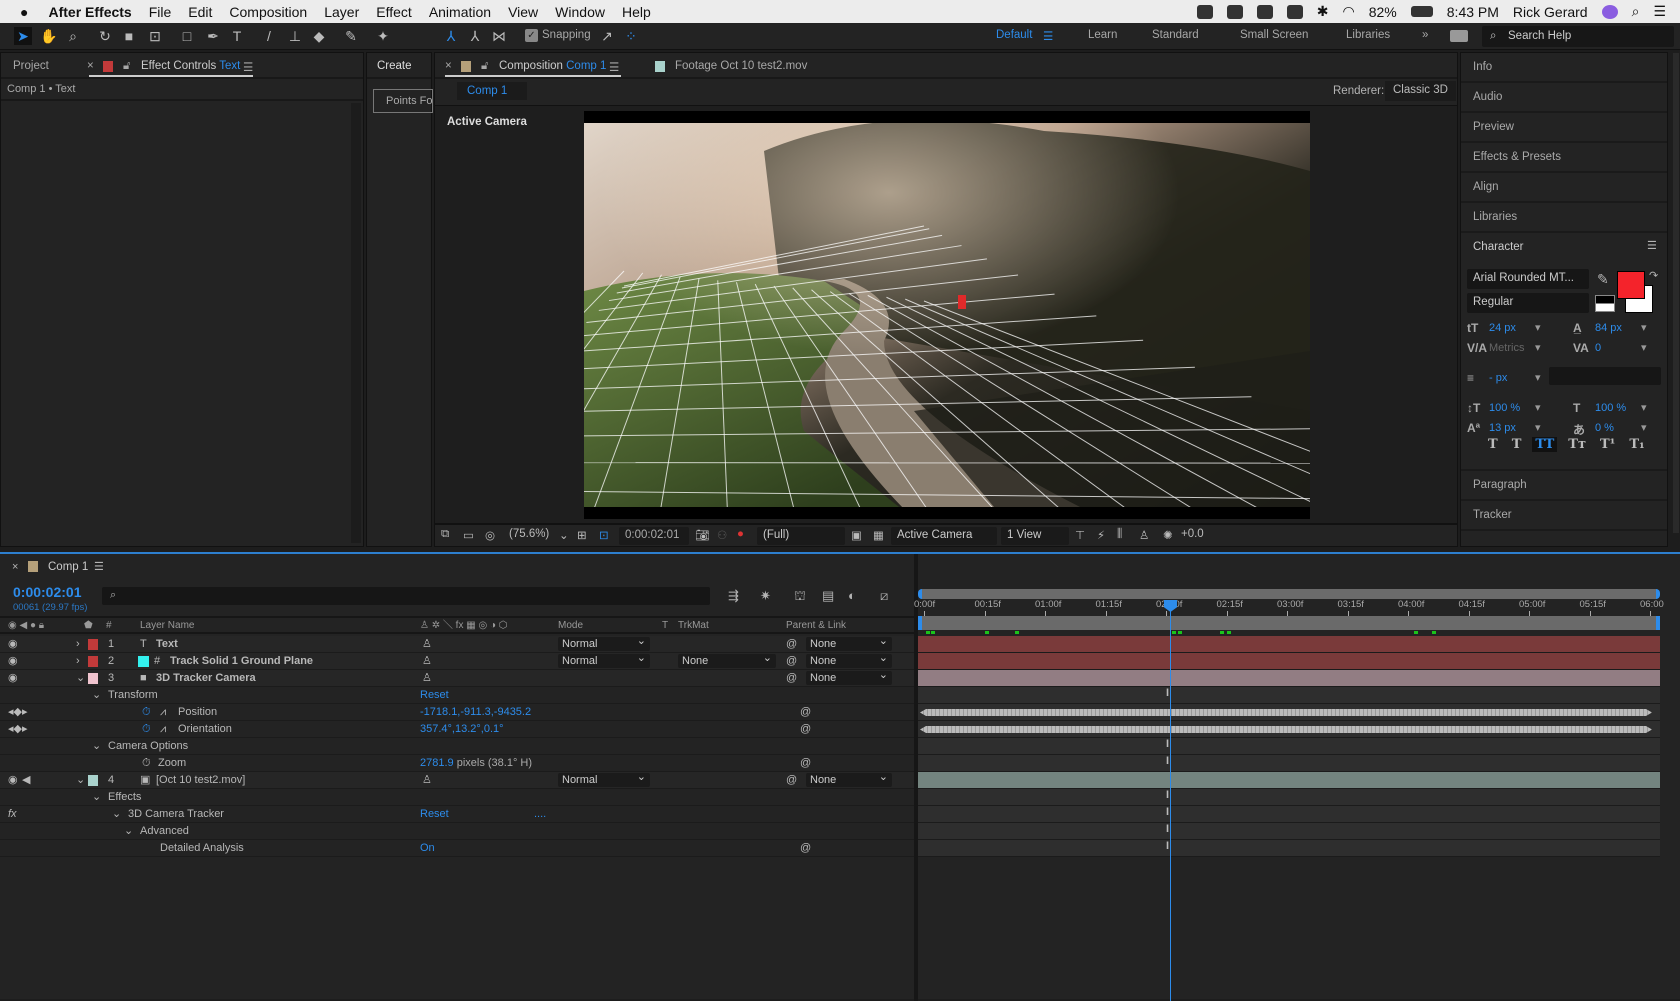  I want to click on column-trkmat: TrkMat, so click(693, 625).